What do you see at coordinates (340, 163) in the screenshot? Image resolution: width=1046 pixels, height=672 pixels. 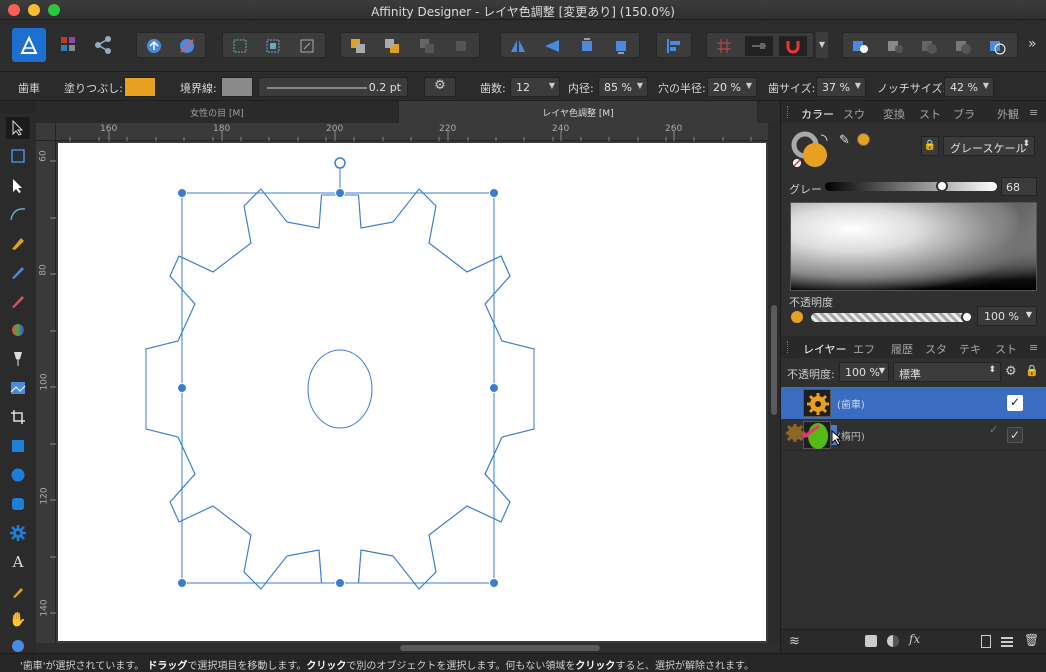 I see `rotate-handle` at bounding box center [340, 163].